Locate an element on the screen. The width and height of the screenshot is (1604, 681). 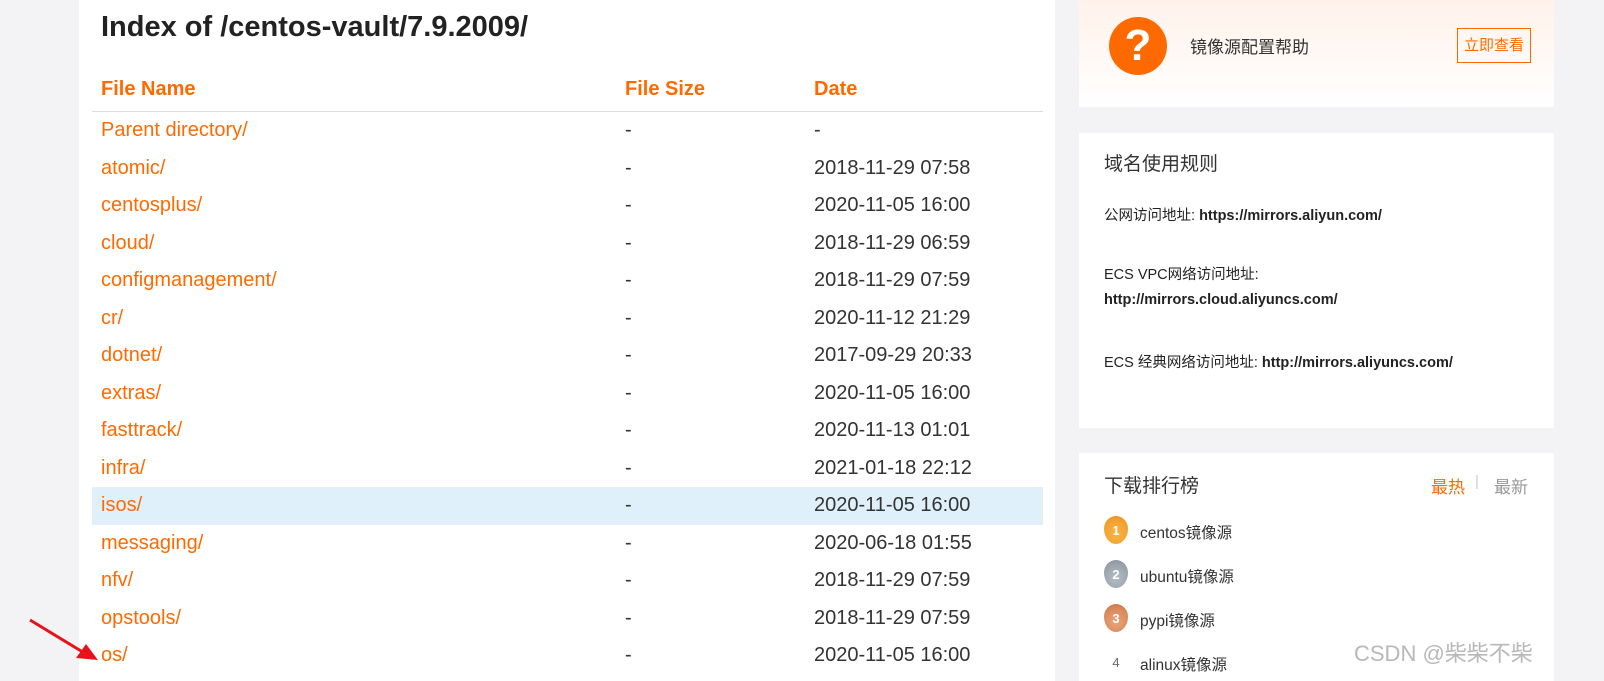
file-name-link: cloud/ is located at coordinates (127, 243).